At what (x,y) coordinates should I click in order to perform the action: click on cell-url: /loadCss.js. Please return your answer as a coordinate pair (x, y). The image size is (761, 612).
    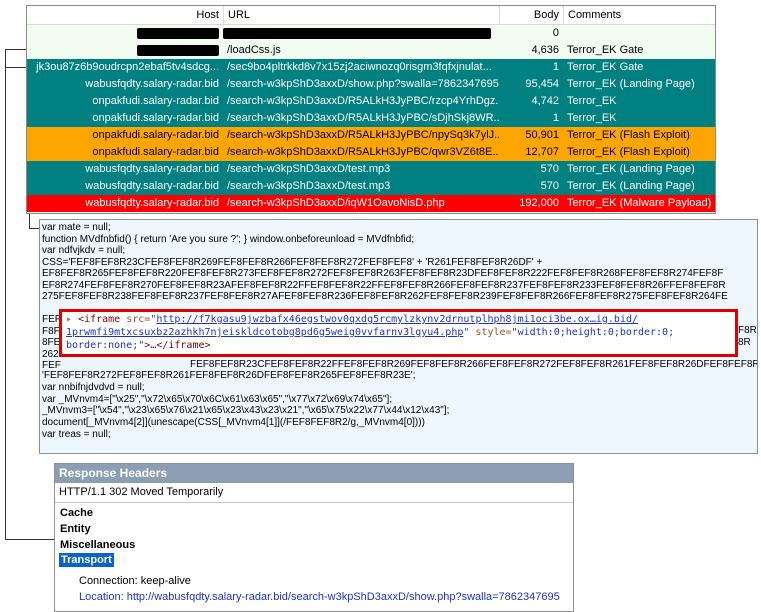
    Looking at the image, I should click on (254, 50).